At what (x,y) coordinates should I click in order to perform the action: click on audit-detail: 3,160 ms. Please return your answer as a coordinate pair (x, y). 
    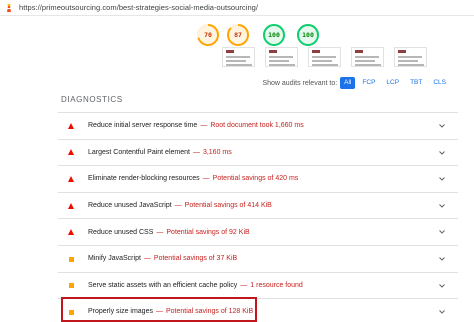
    Looking at the image, I should click on (217, 152).